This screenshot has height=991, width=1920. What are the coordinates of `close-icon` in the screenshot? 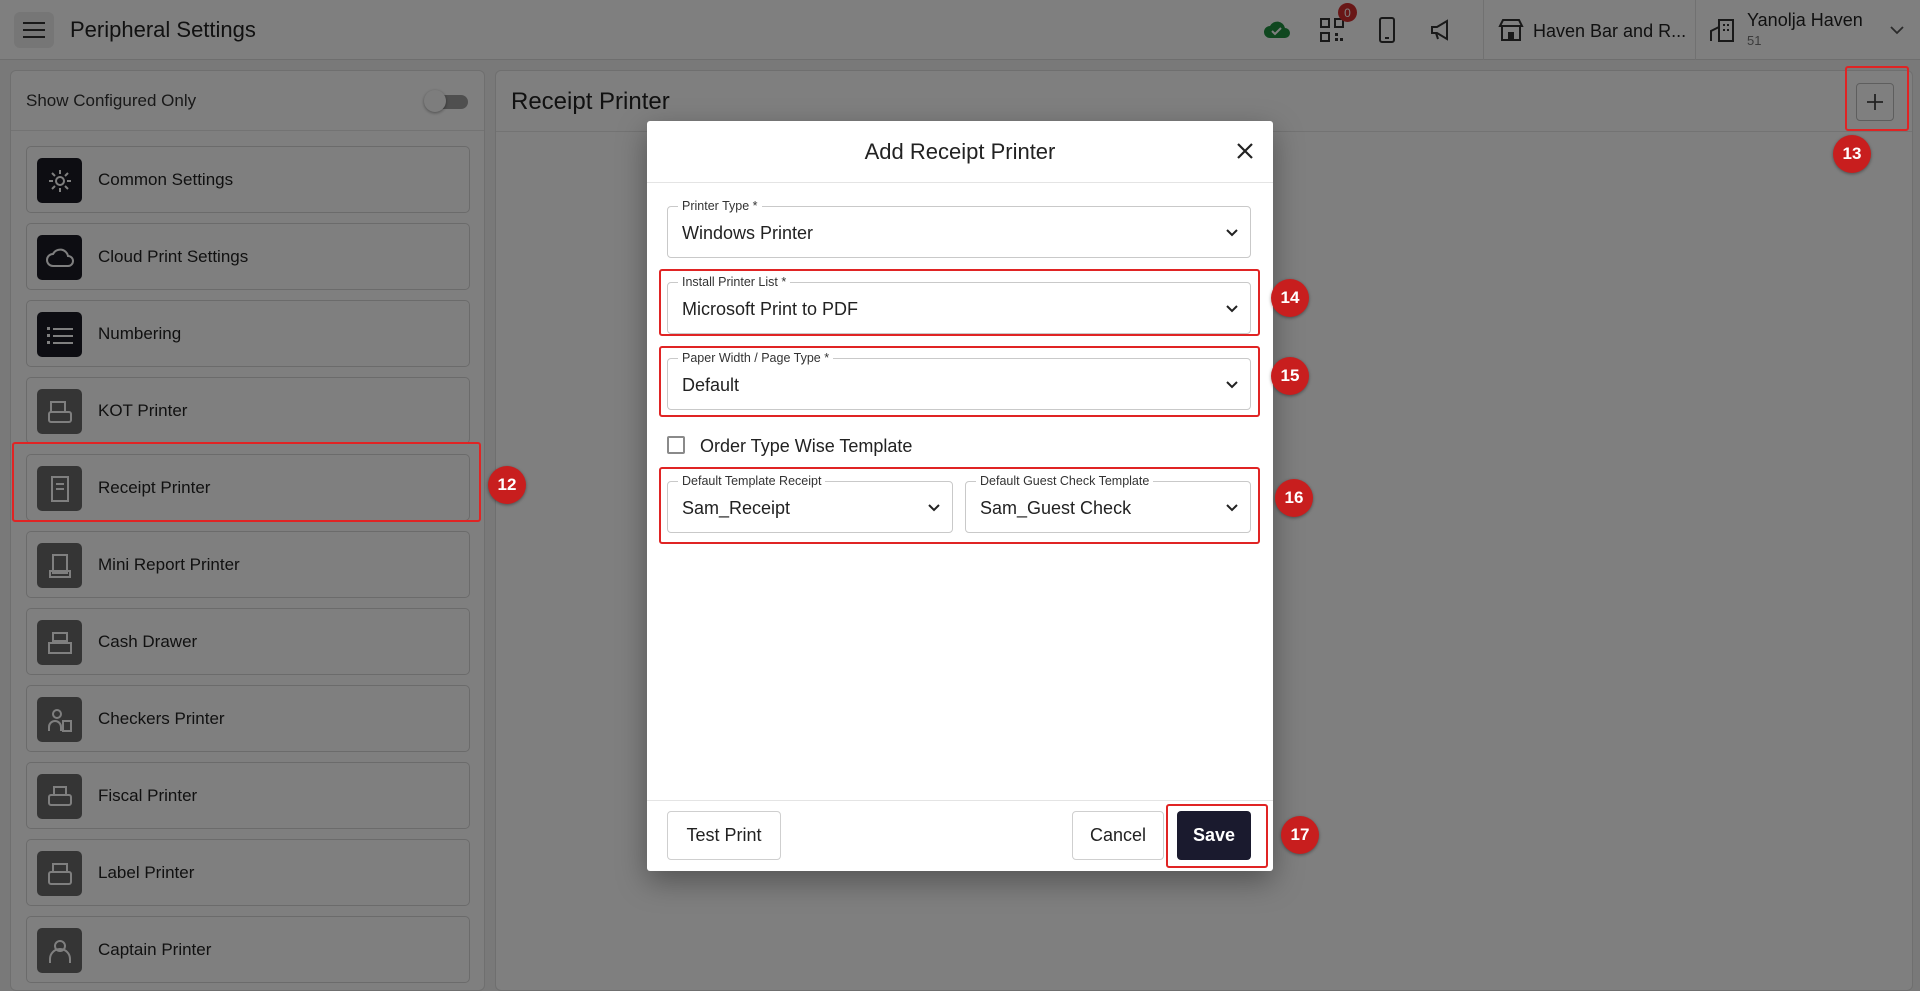 It's located at (1245, 151).